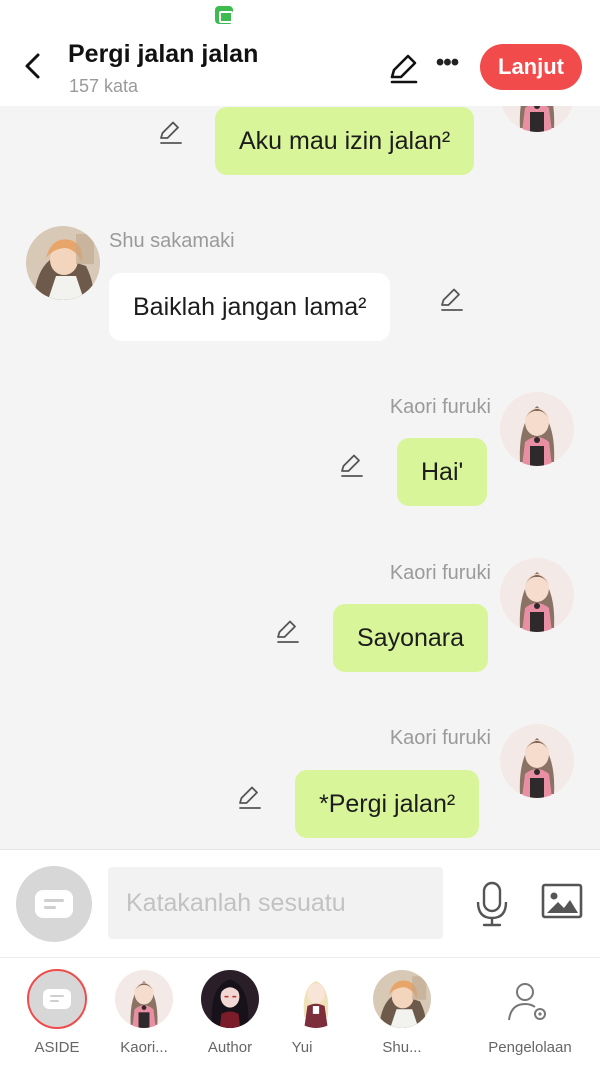 This screenshot has width=600, height=1067. I want to click on tab-manage: Pengelolaan, so click(530, 1012).